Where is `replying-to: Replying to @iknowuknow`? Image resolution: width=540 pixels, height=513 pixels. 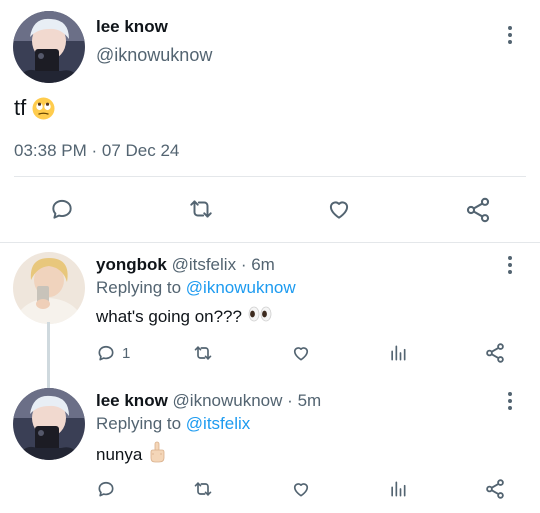
replying-to: Replying to @iknowuknow is located at coordinates (196, 288).